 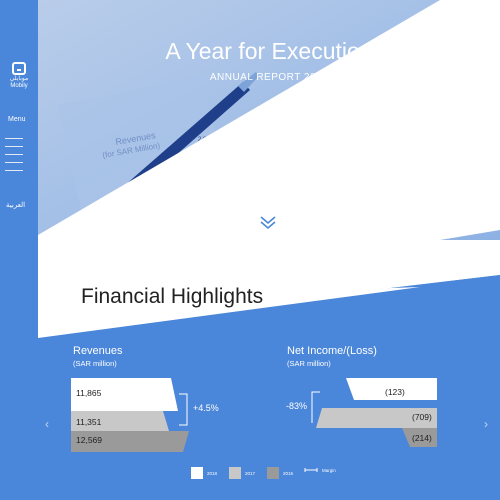 What do you see at coordinates (486, 424) in the screenshot?
I see `carousel-next-arrow-icon: ›` at bounding box center [486, 424].